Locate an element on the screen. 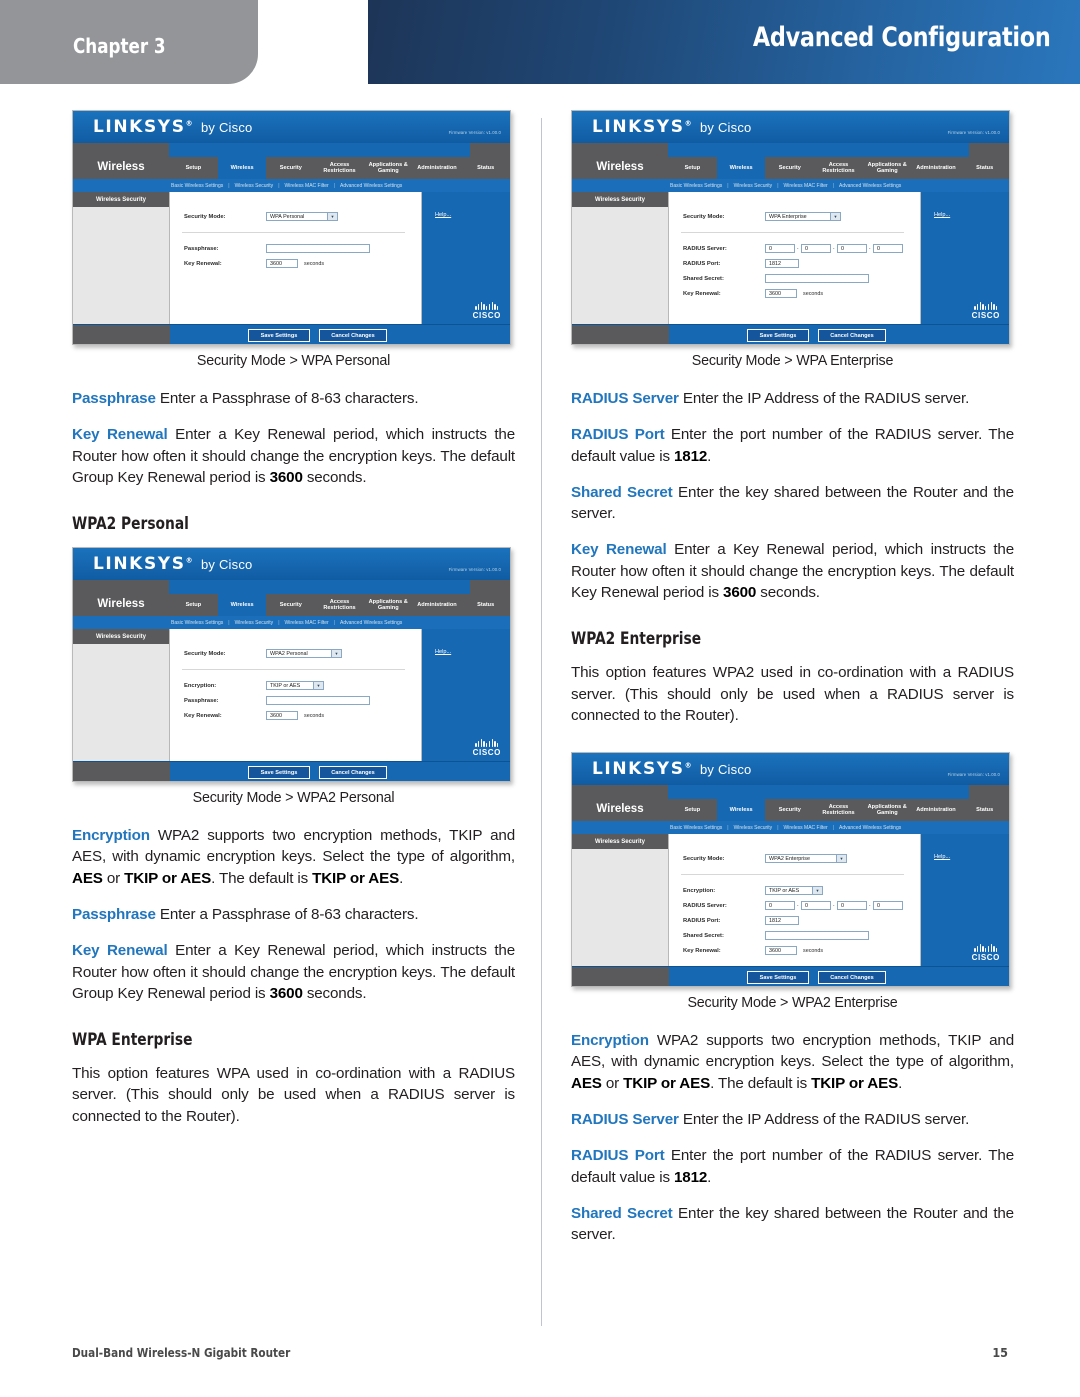 Image resolution: width=1080 pixels, height=1397 pixels. select-security-mode: WPA Personal ▼ is located at coordinates (302, 216).